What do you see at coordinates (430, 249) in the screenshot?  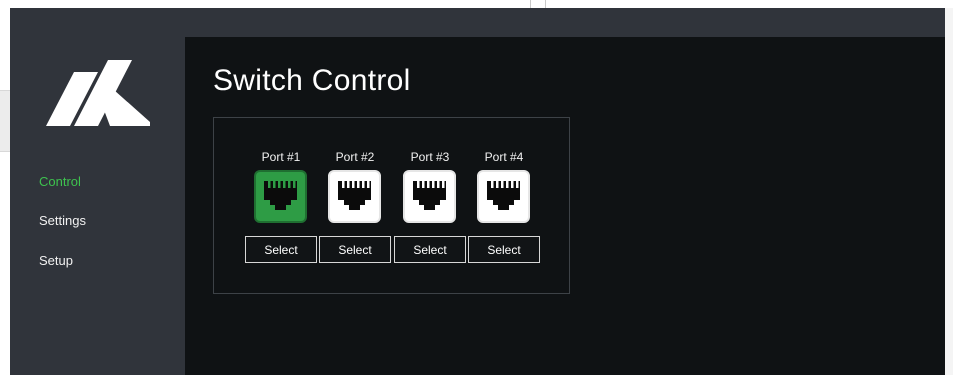 I see `select-port-3-button: Select` at bounding box center [430, 249].